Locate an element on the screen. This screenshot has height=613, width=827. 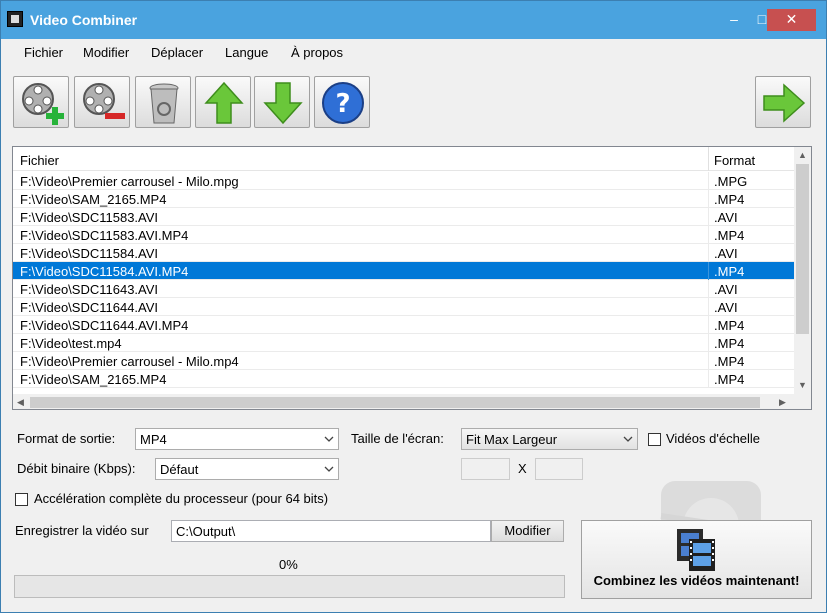
remove-video-button is located at coordinates (102, 102).